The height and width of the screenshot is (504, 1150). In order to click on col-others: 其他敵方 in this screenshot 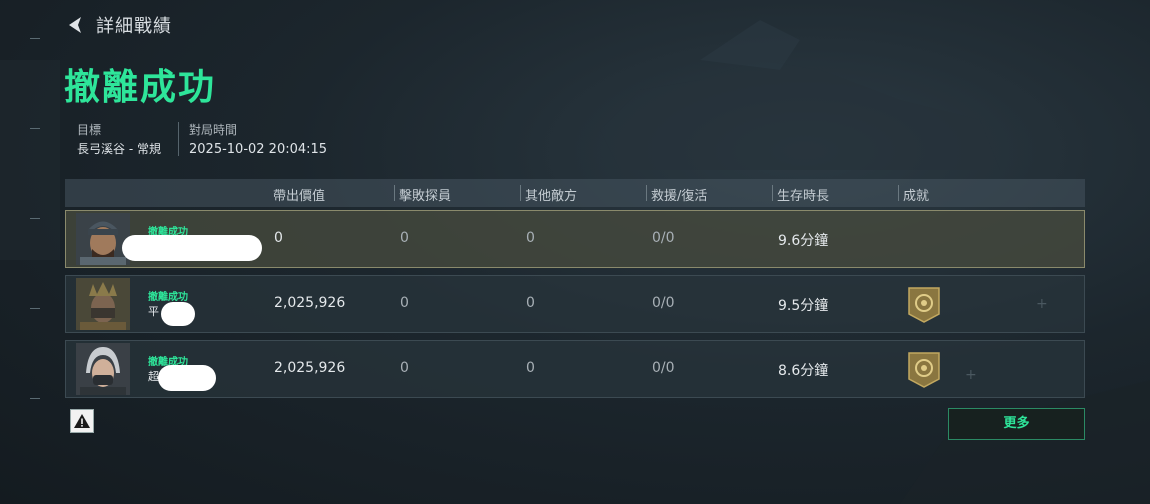, I will do `click(551, 196)`.